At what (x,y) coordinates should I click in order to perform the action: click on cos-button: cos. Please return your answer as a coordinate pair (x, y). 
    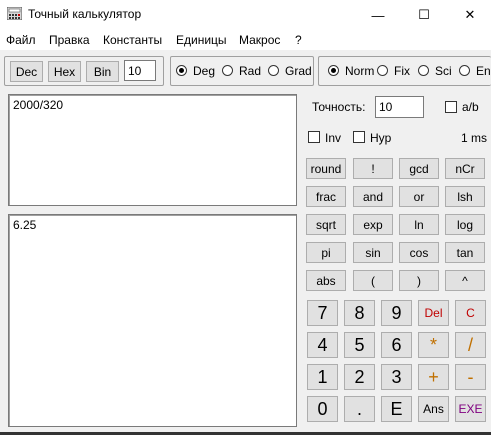
    Looking at the image, I should click on (419, 252).